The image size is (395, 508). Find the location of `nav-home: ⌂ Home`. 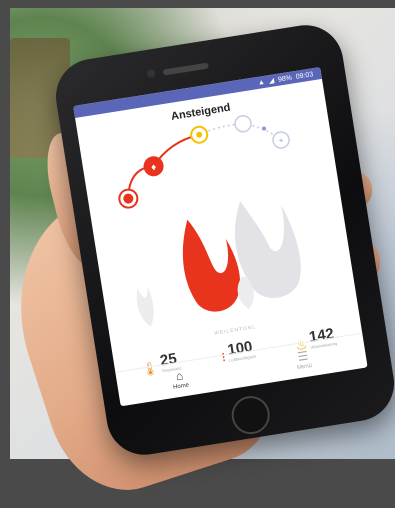

nav-home: ⌂ Home is located at coordinates (180, 379).